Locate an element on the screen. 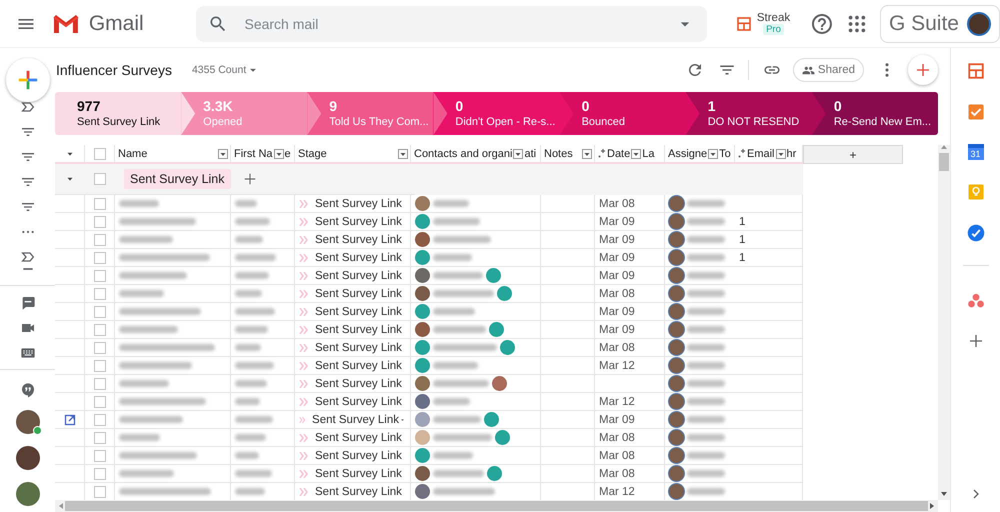  calendar-icon: 31 is located at coordinates (976, 152).